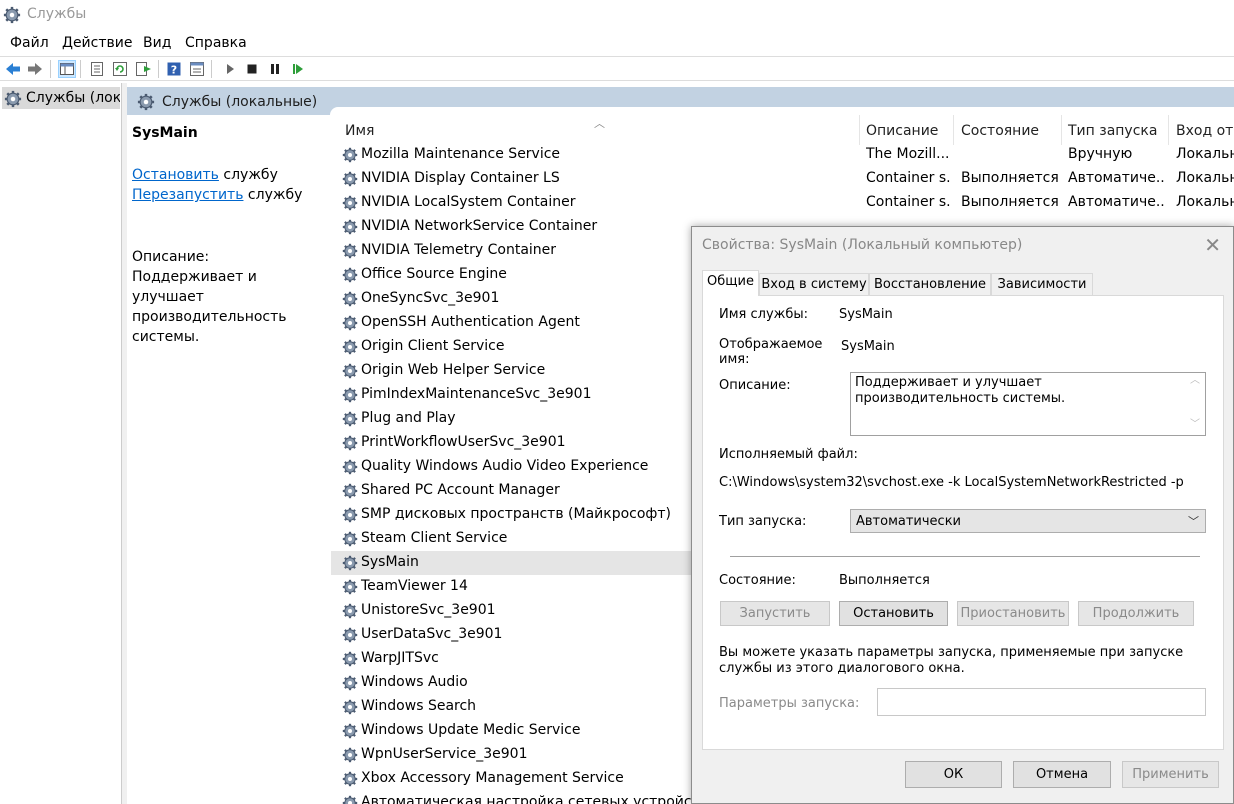 The width and height of the screenshot is (1234, 804). Describe the element at coordinates (1112, 130) in the screenshot. I see `column-header-startup-type: Тип запуска` at that location.